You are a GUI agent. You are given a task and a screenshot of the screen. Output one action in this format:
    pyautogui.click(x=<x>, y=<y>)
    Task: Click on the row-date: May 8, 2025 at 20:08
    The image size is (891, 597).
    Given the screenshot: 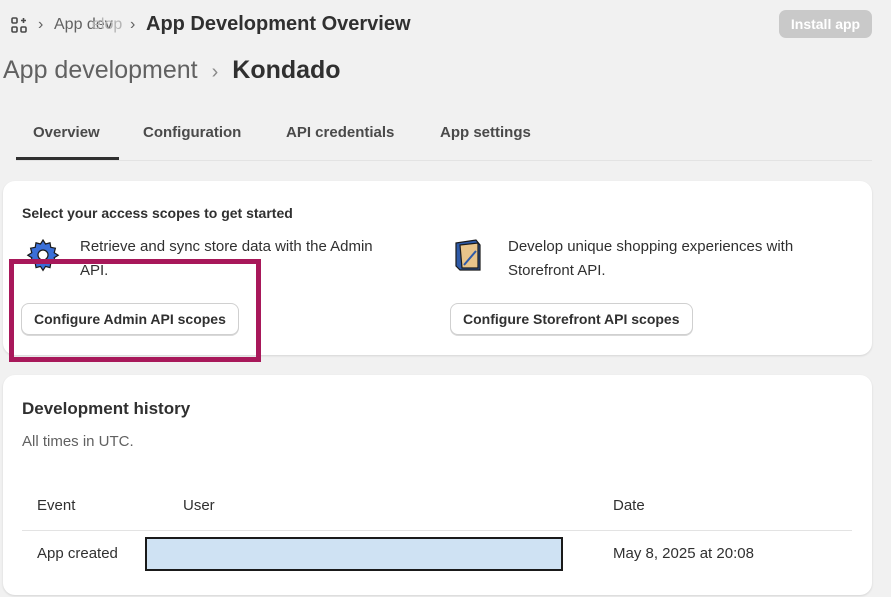 What is the action you would take?
    pyautogui.click(x=683, y=553)
    